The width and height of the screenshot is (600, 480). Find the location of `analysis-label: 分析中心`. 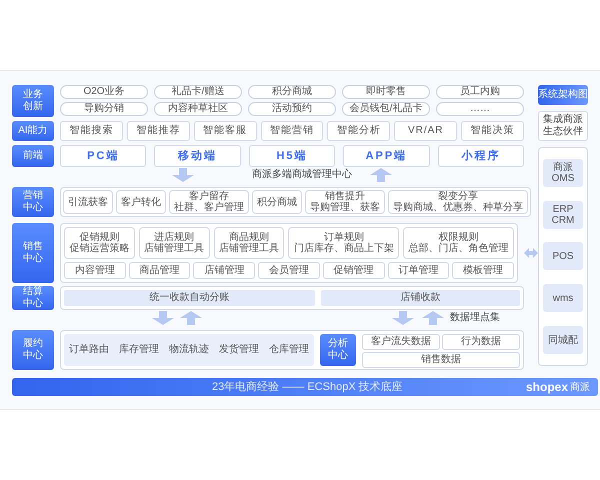

analysis-label: 分析中心 is located at coordinates (338, 350).